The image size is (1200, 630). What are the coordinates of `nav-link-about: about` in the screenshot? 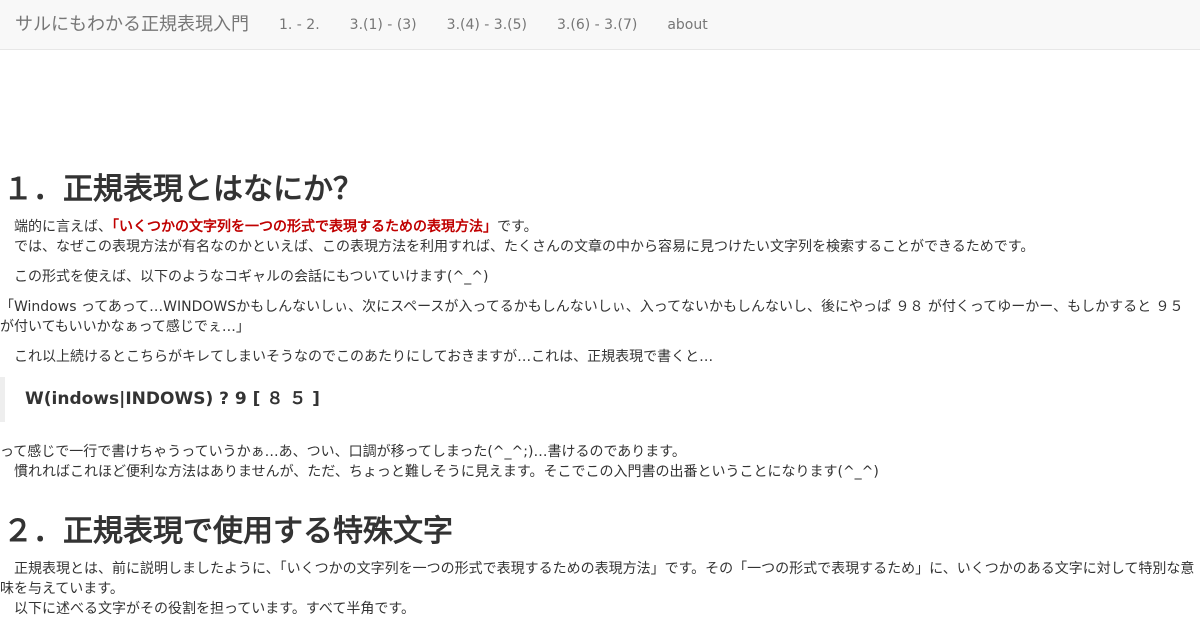 It's located at (687, 25).